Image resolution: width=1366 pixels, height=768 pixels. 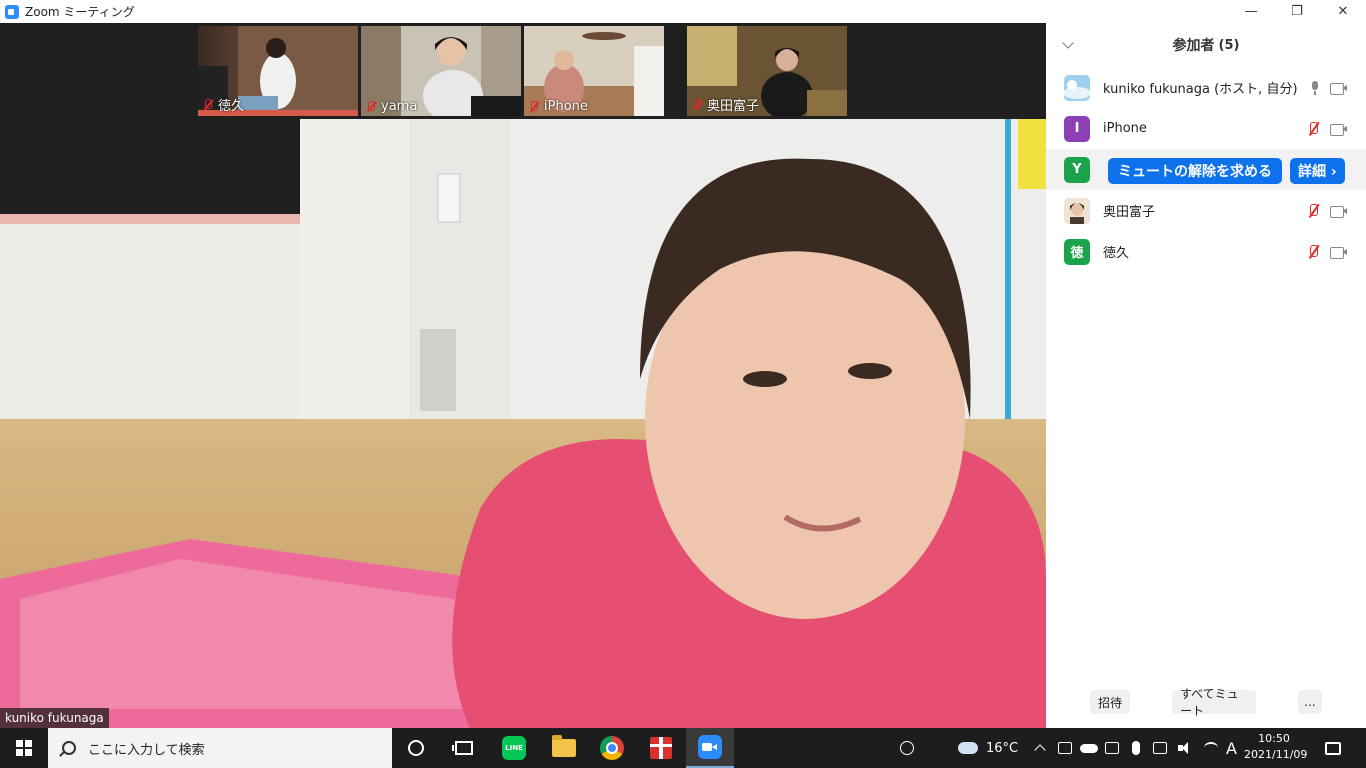 I want to click on tray-app-icon, so click(x=1065, y=748).